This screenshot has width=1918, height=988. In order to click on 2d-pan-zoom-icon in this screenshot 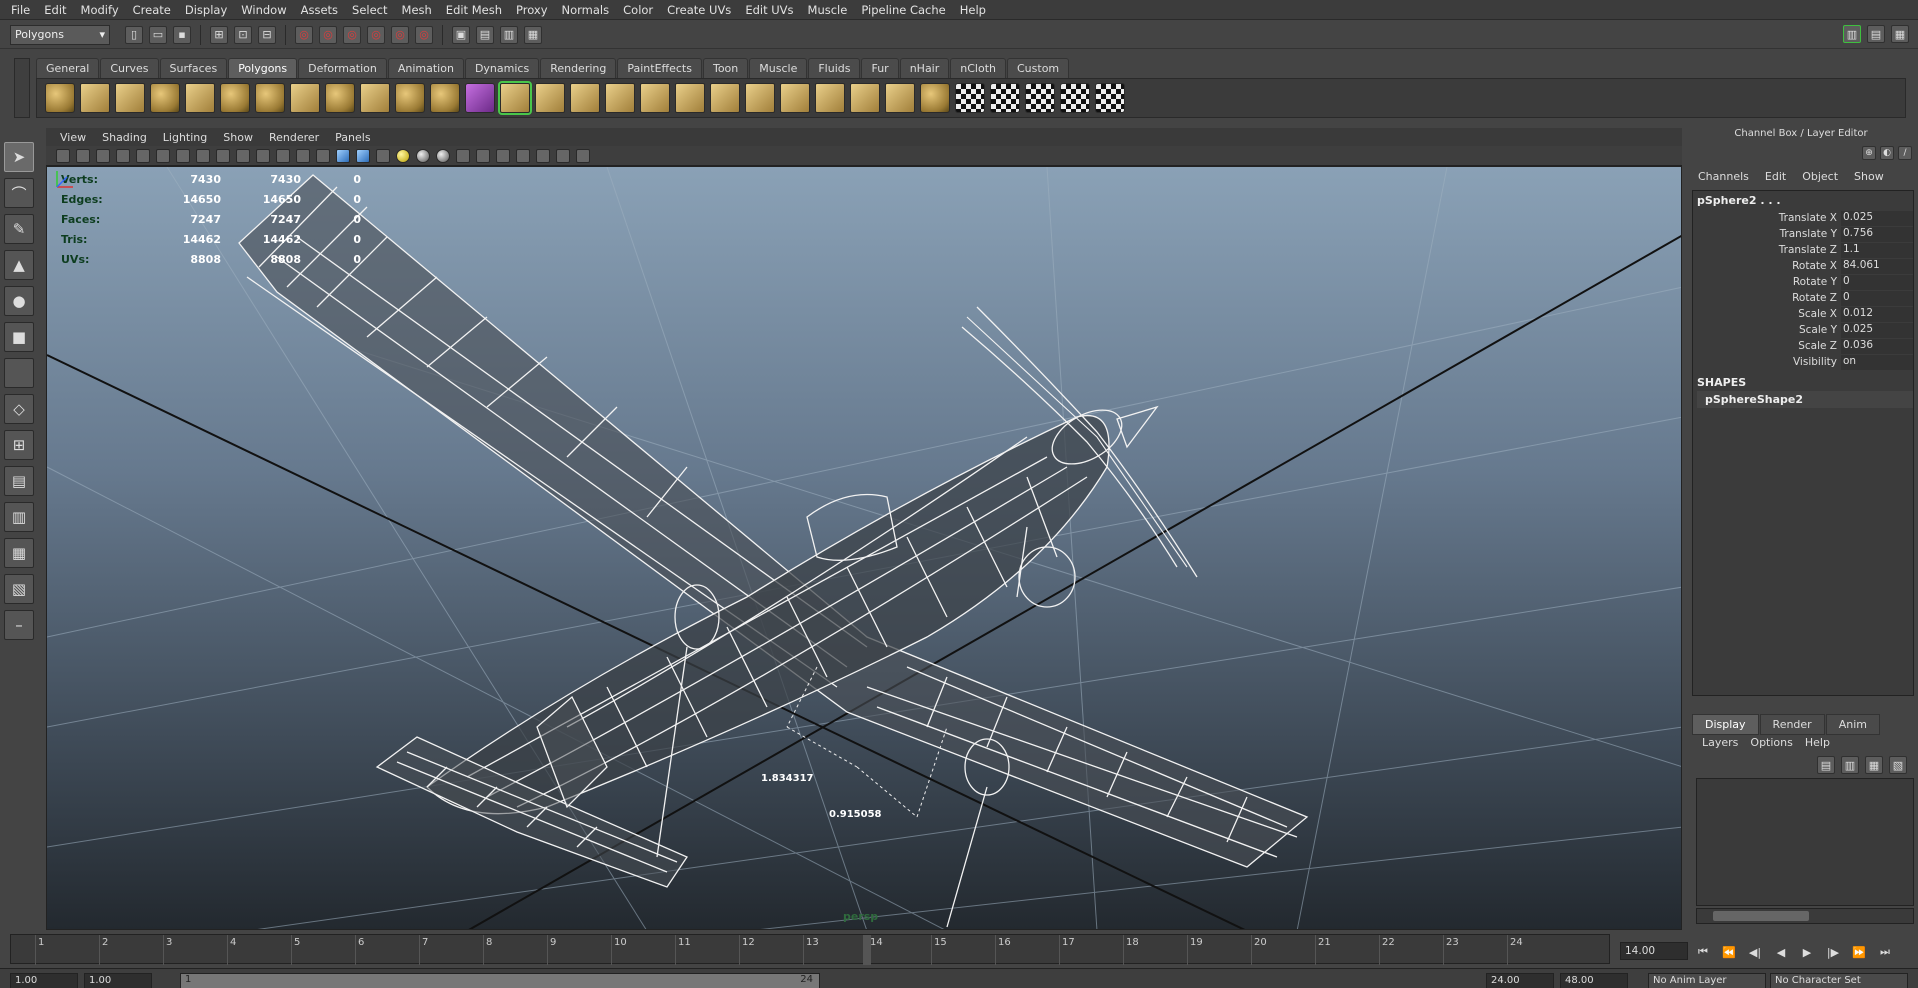, I will do `click(143, 155)`.